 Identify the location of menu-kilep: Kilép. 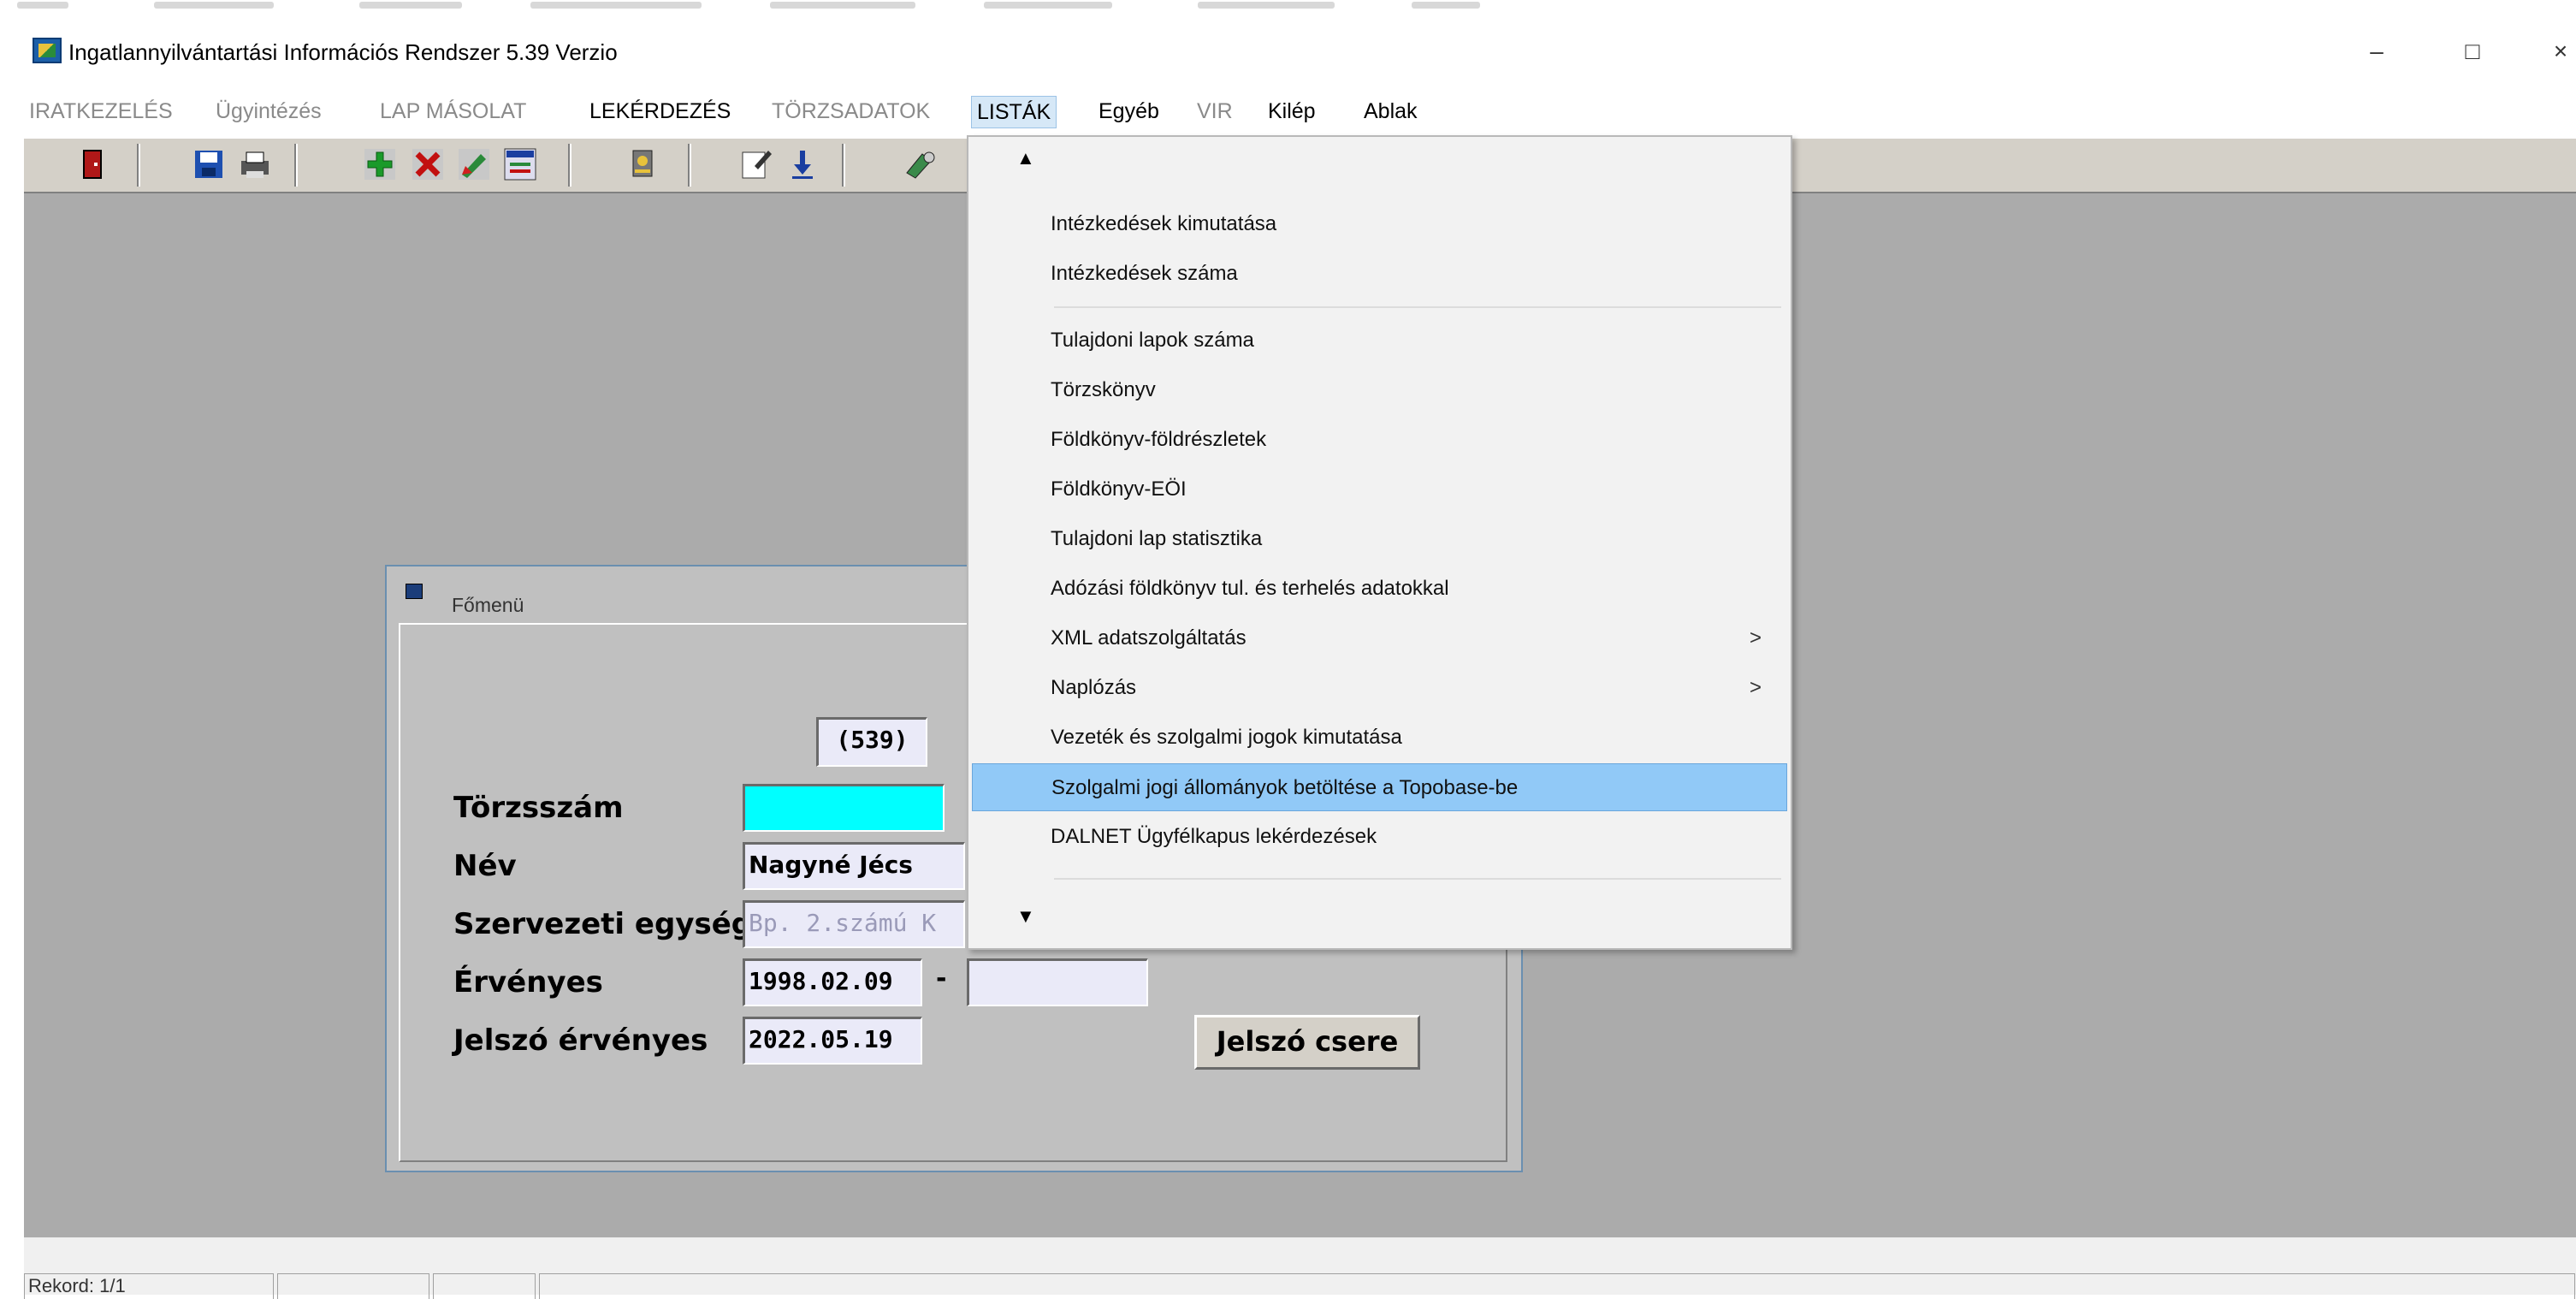
(1292, 111).